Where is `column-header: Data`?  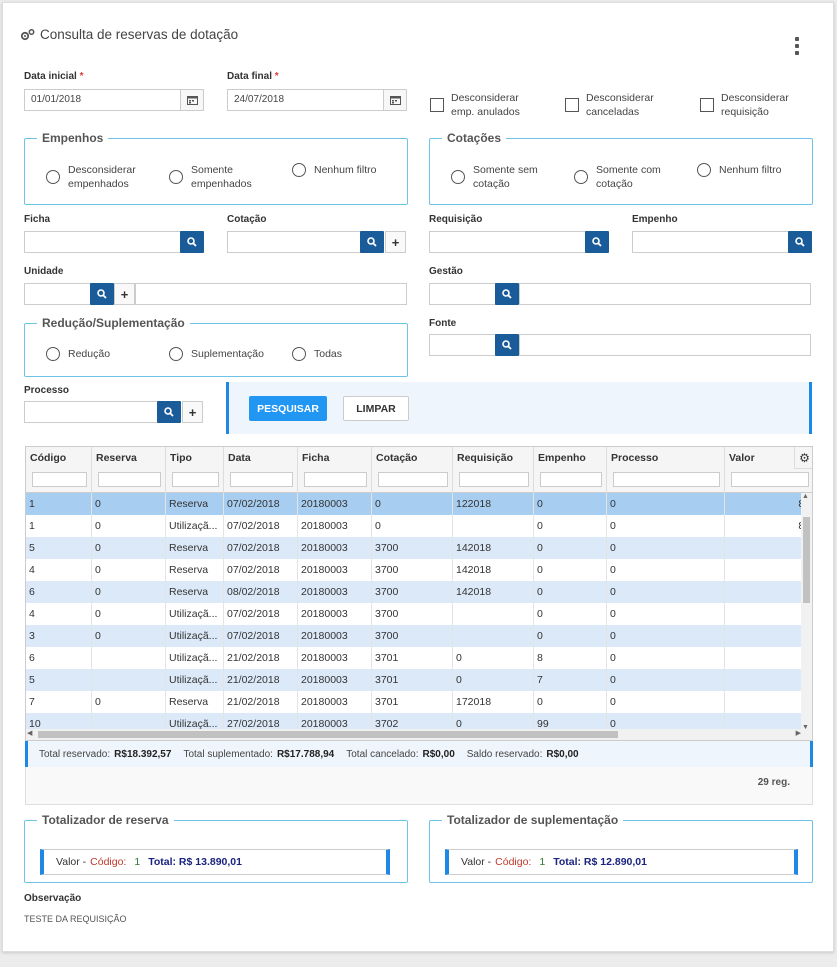
column-header: Data is located at coordinates (261, 470).